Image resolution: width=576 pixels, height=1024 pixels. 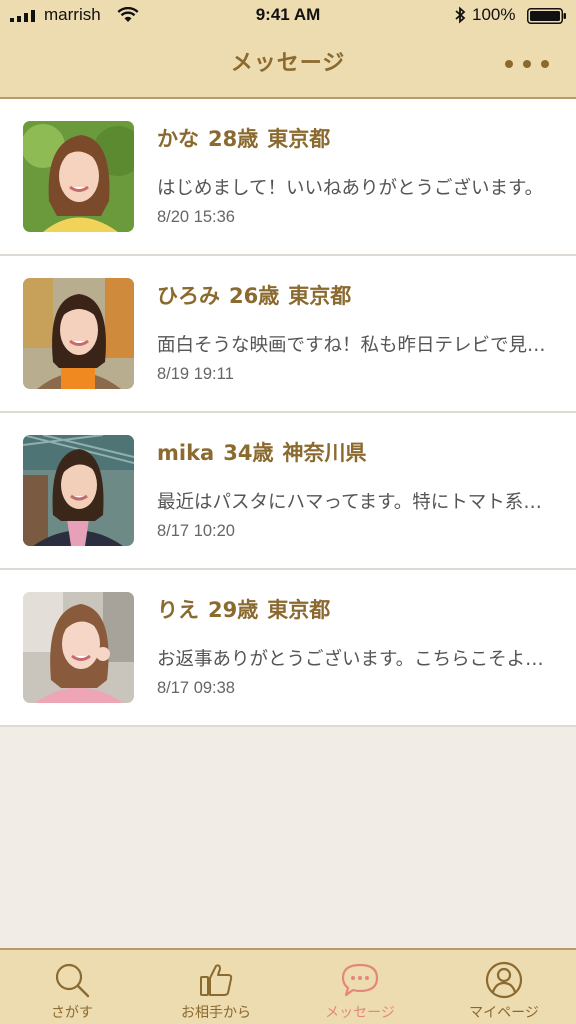 What do you see at coordinates (546, 16) in the screenshot?
I see `battery-icon` at bounding box center [546, 16].